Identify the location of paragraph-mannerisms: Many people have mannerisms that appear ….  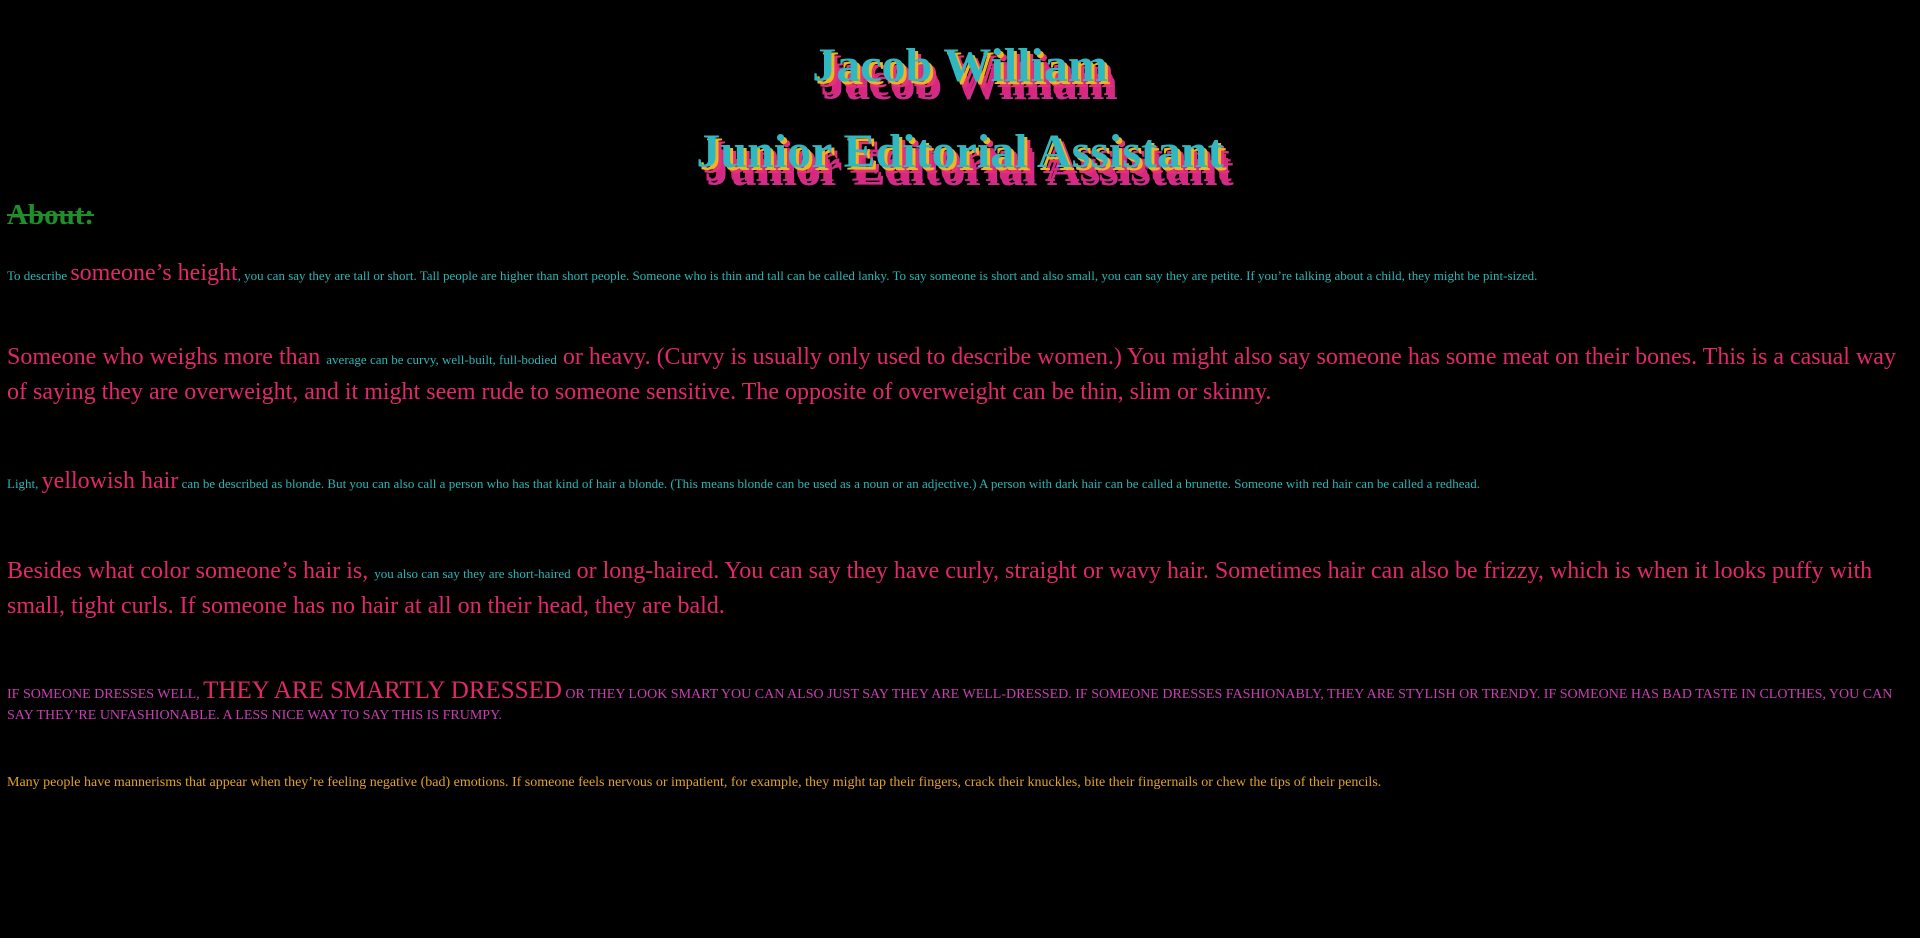
(694, 782).